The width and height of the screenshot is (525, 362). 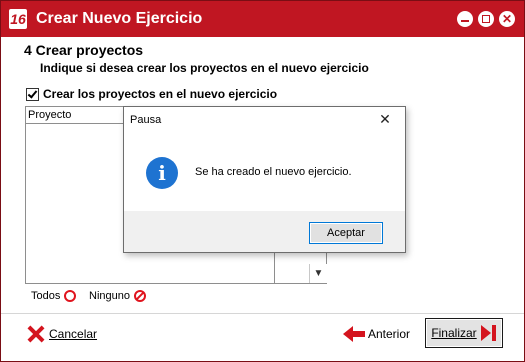 I want to click on select-none-label: Ninguno, so click(x=109, y=296).